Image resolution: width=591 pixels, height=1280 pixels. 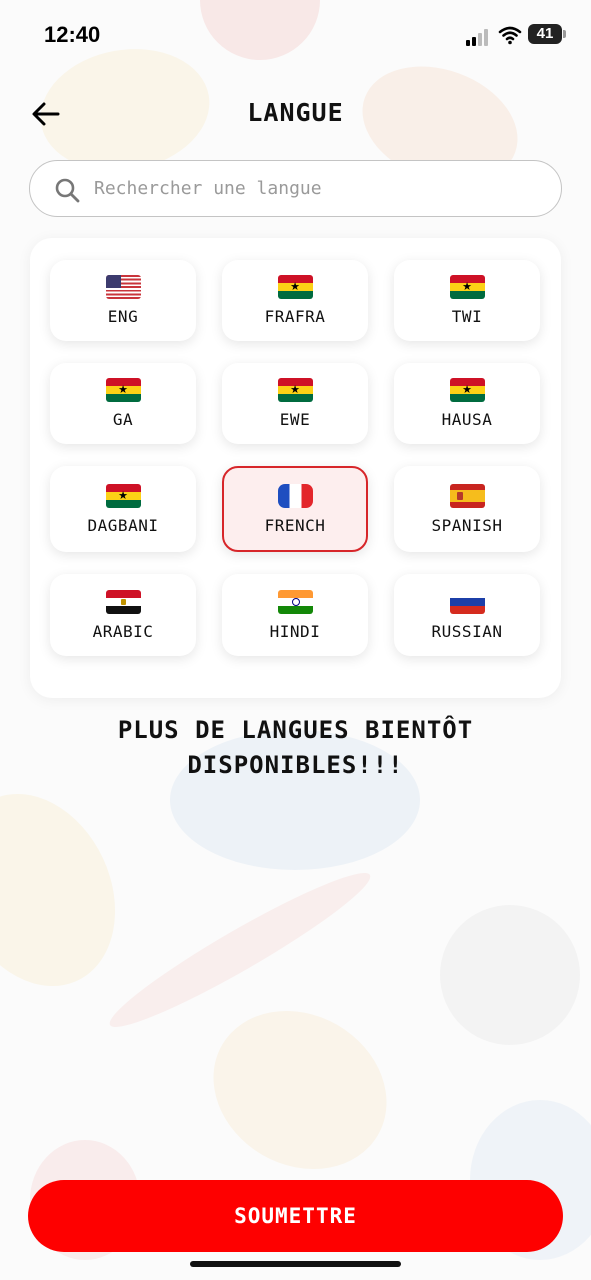 I want to click on india-flag-icon, so click(x=295, y=601).